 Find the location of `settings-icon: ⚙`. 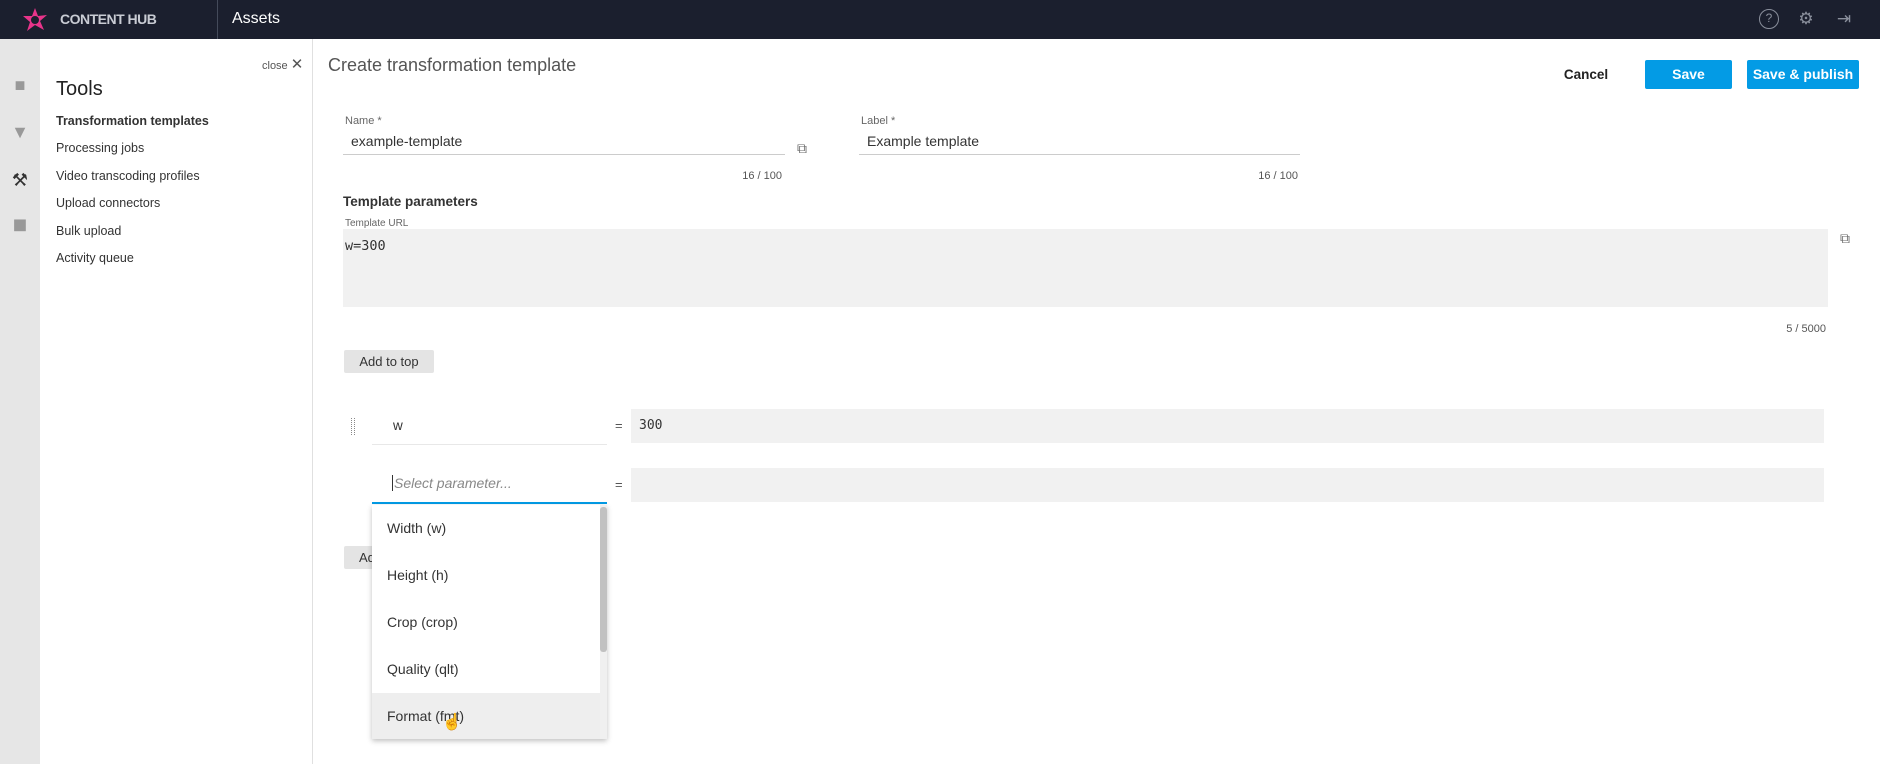

settings-icon: ⚙ is located at coordinates (1806, 19).